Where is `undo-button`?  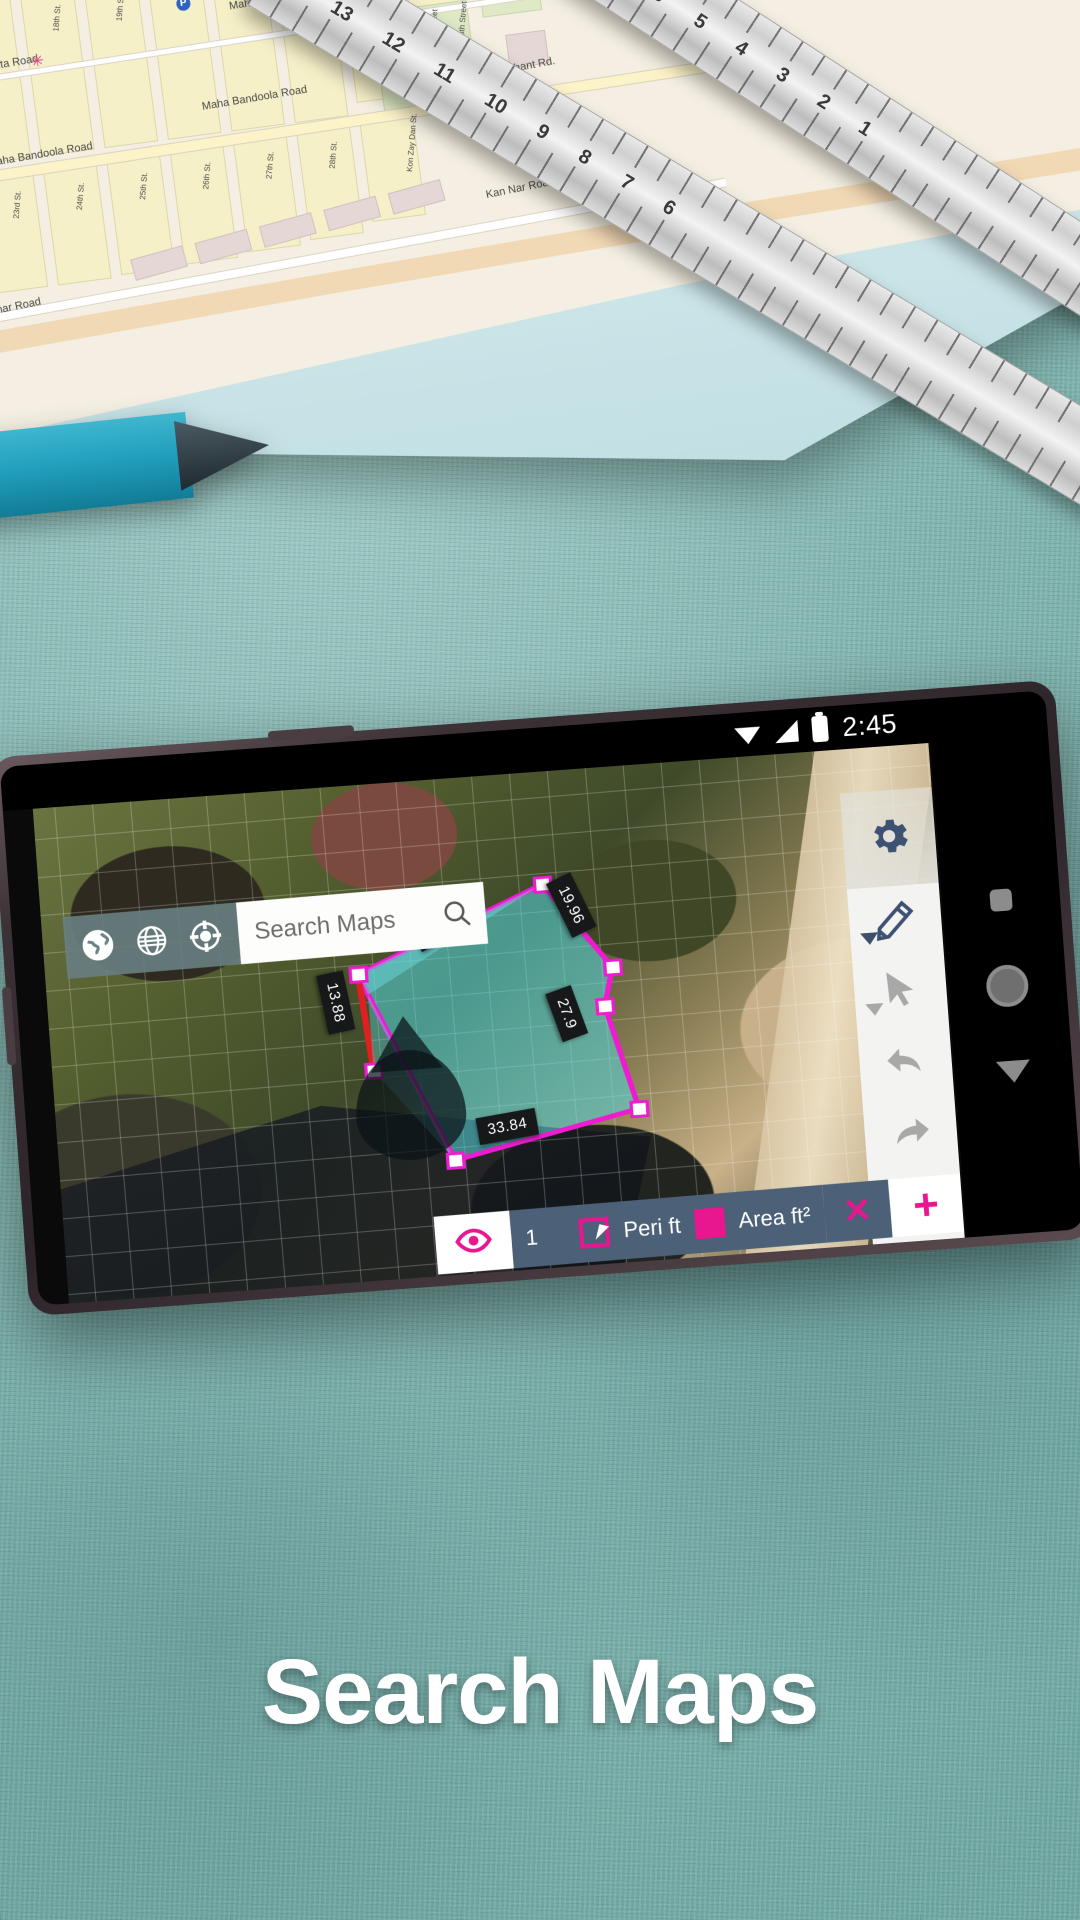 undo-button is located at coordinates (906, 1063).